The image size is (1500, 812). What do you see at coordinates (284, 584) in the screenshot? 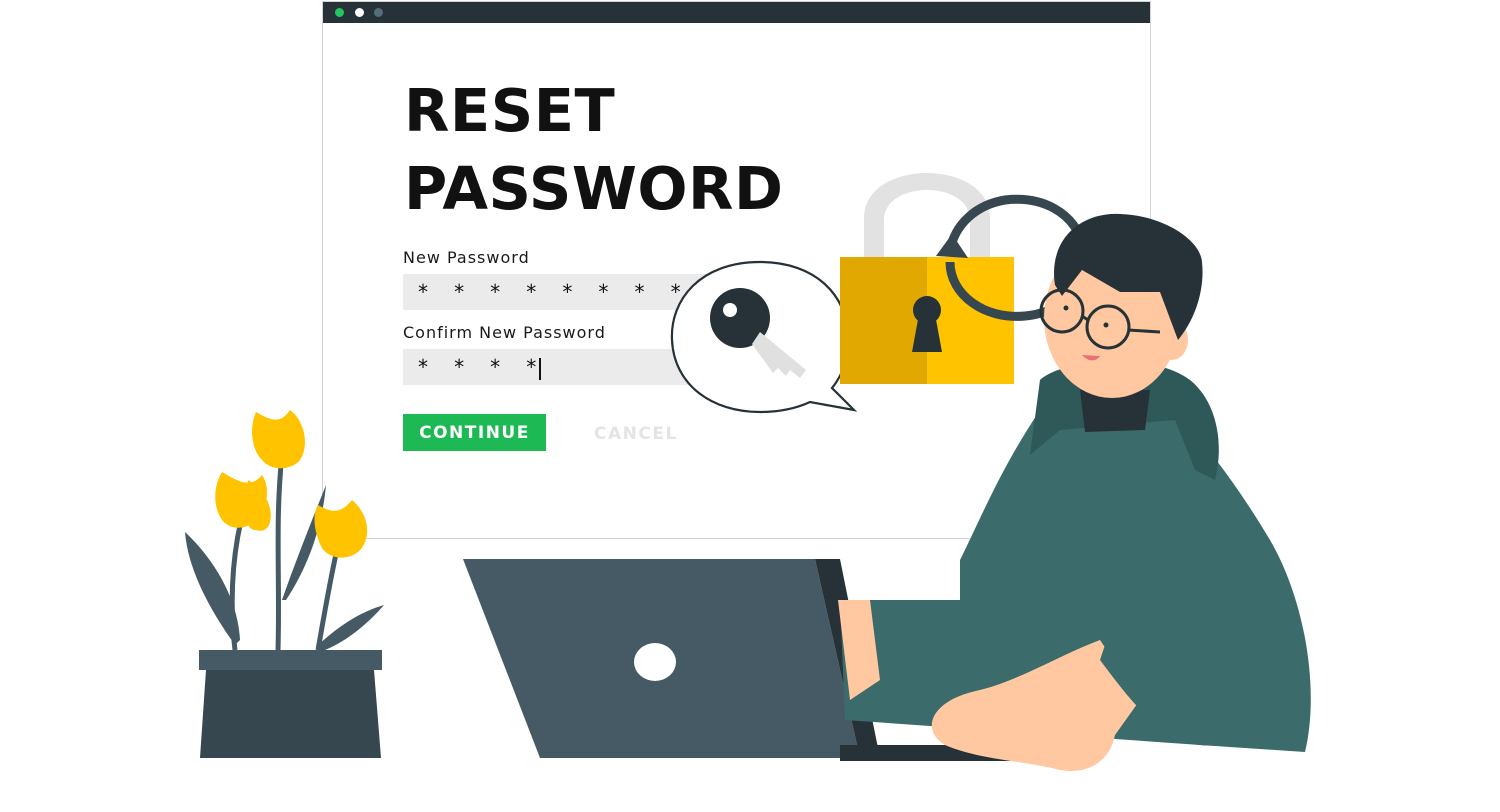
I see `plant` at bounding box center [284, 584].